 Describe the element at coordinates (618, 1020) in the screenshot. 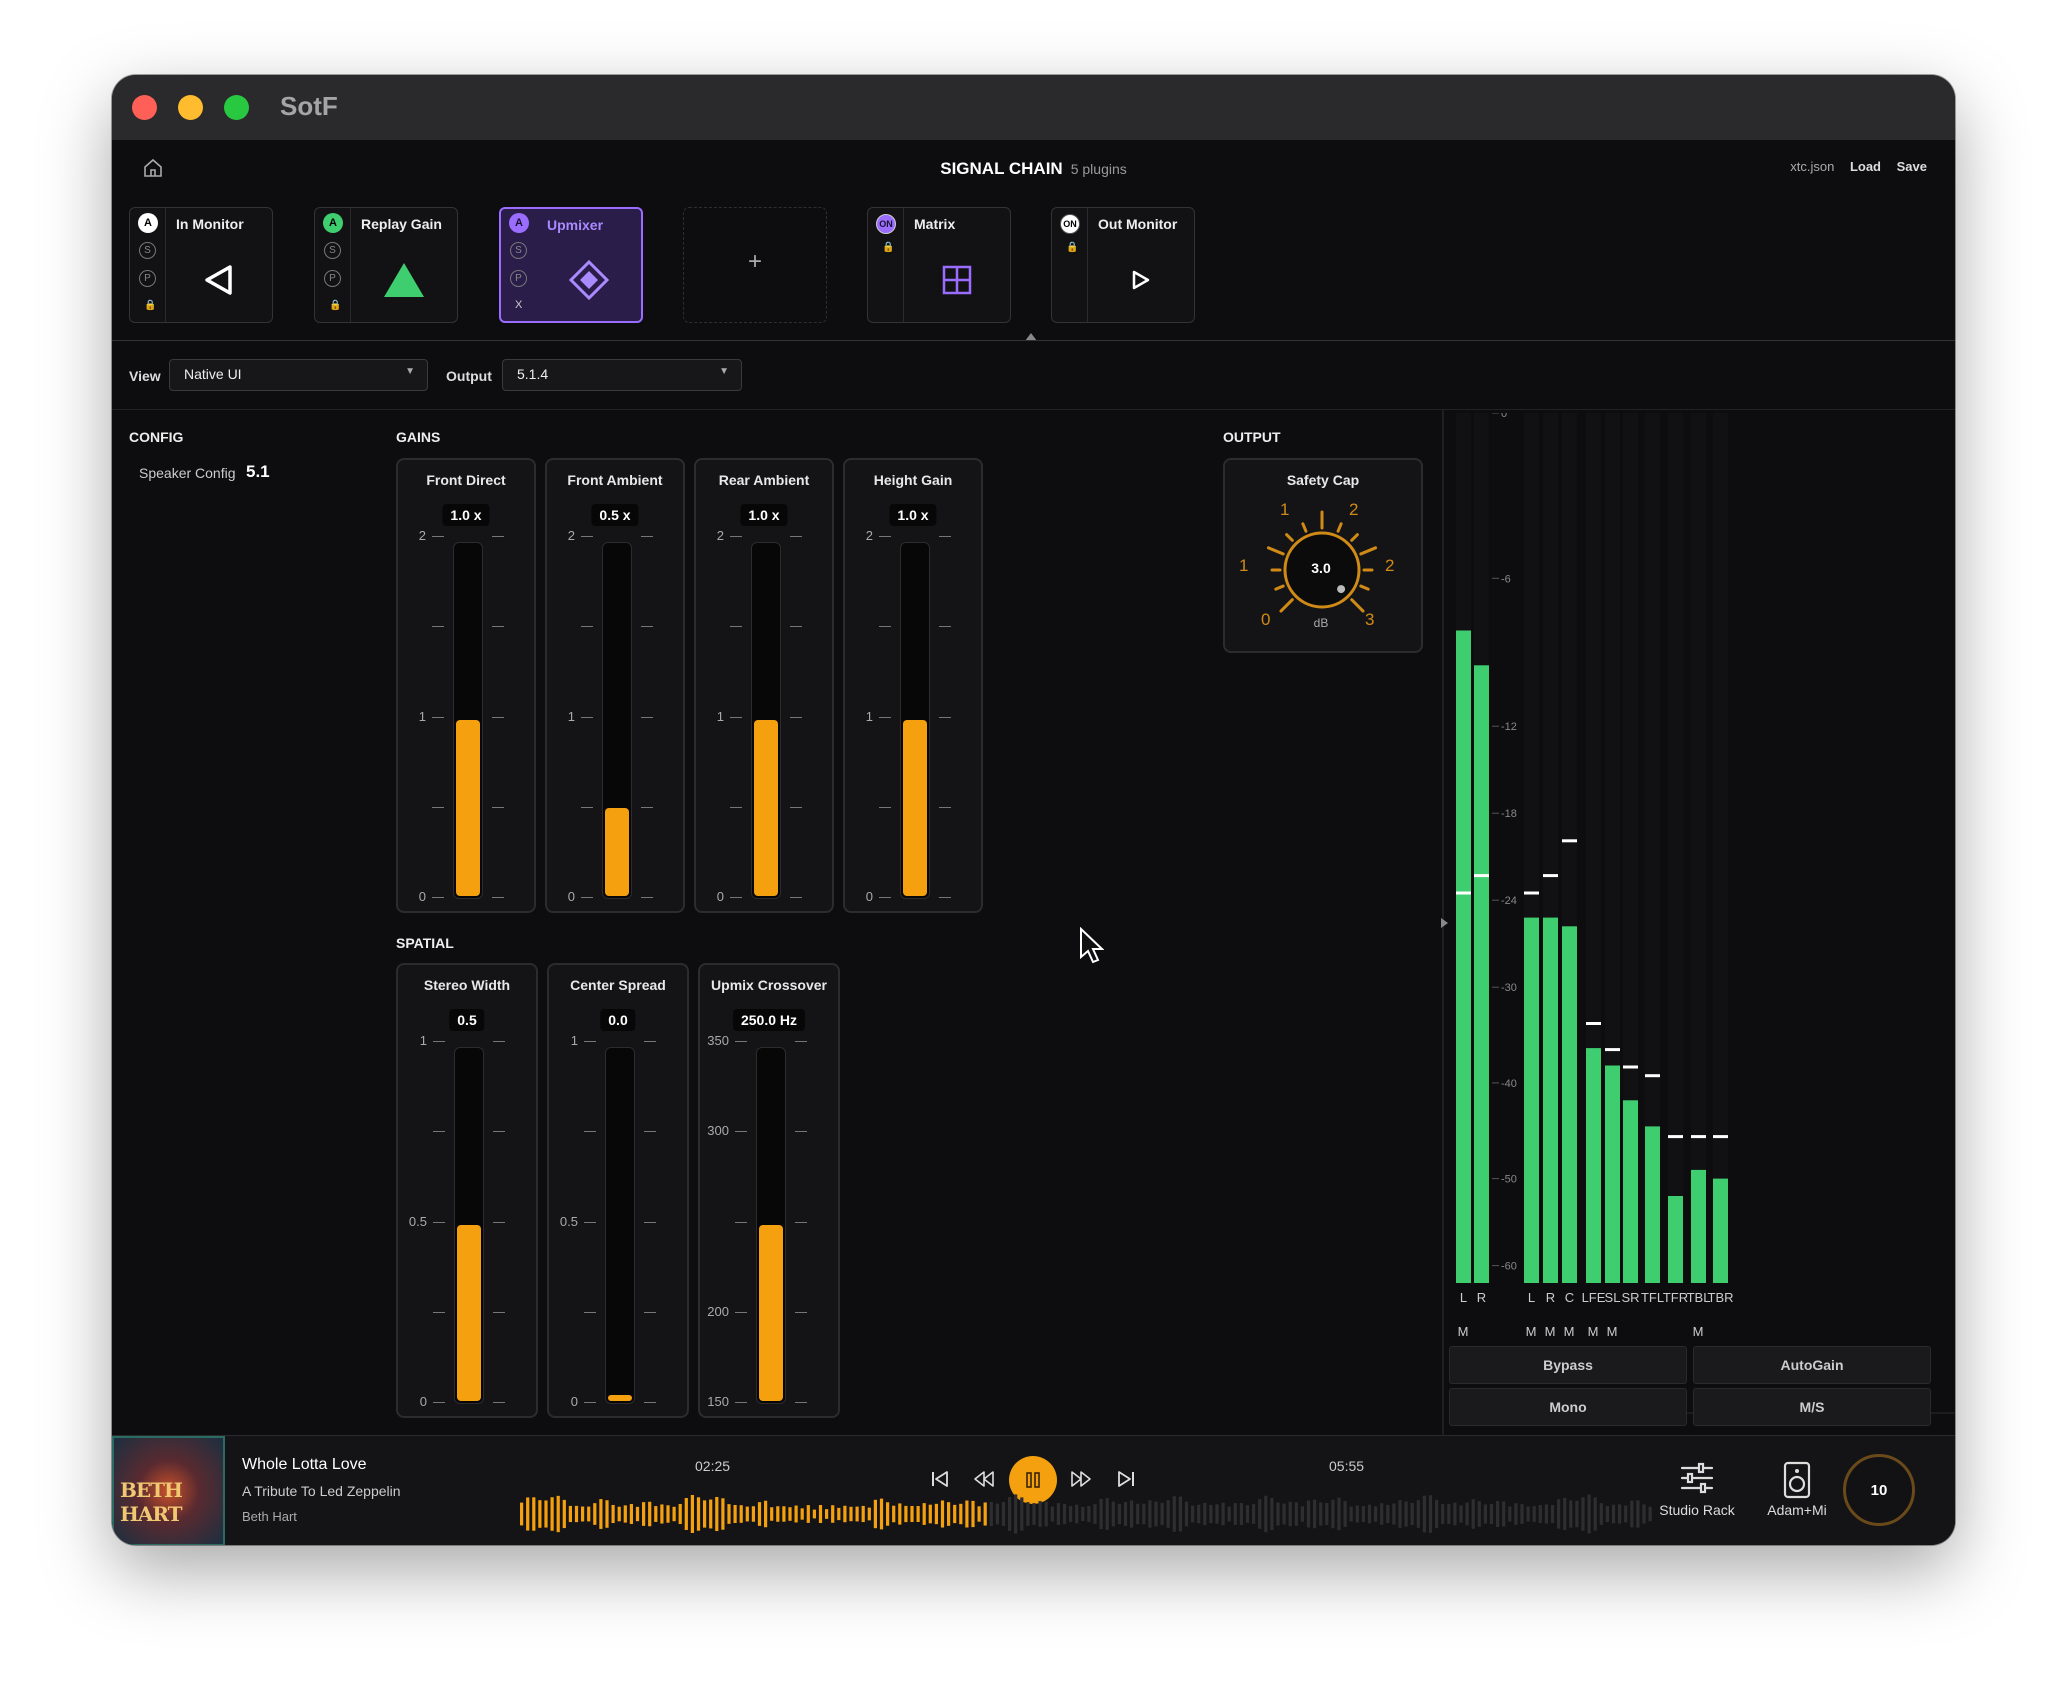

I see `slider-value: 0.0` at that location.